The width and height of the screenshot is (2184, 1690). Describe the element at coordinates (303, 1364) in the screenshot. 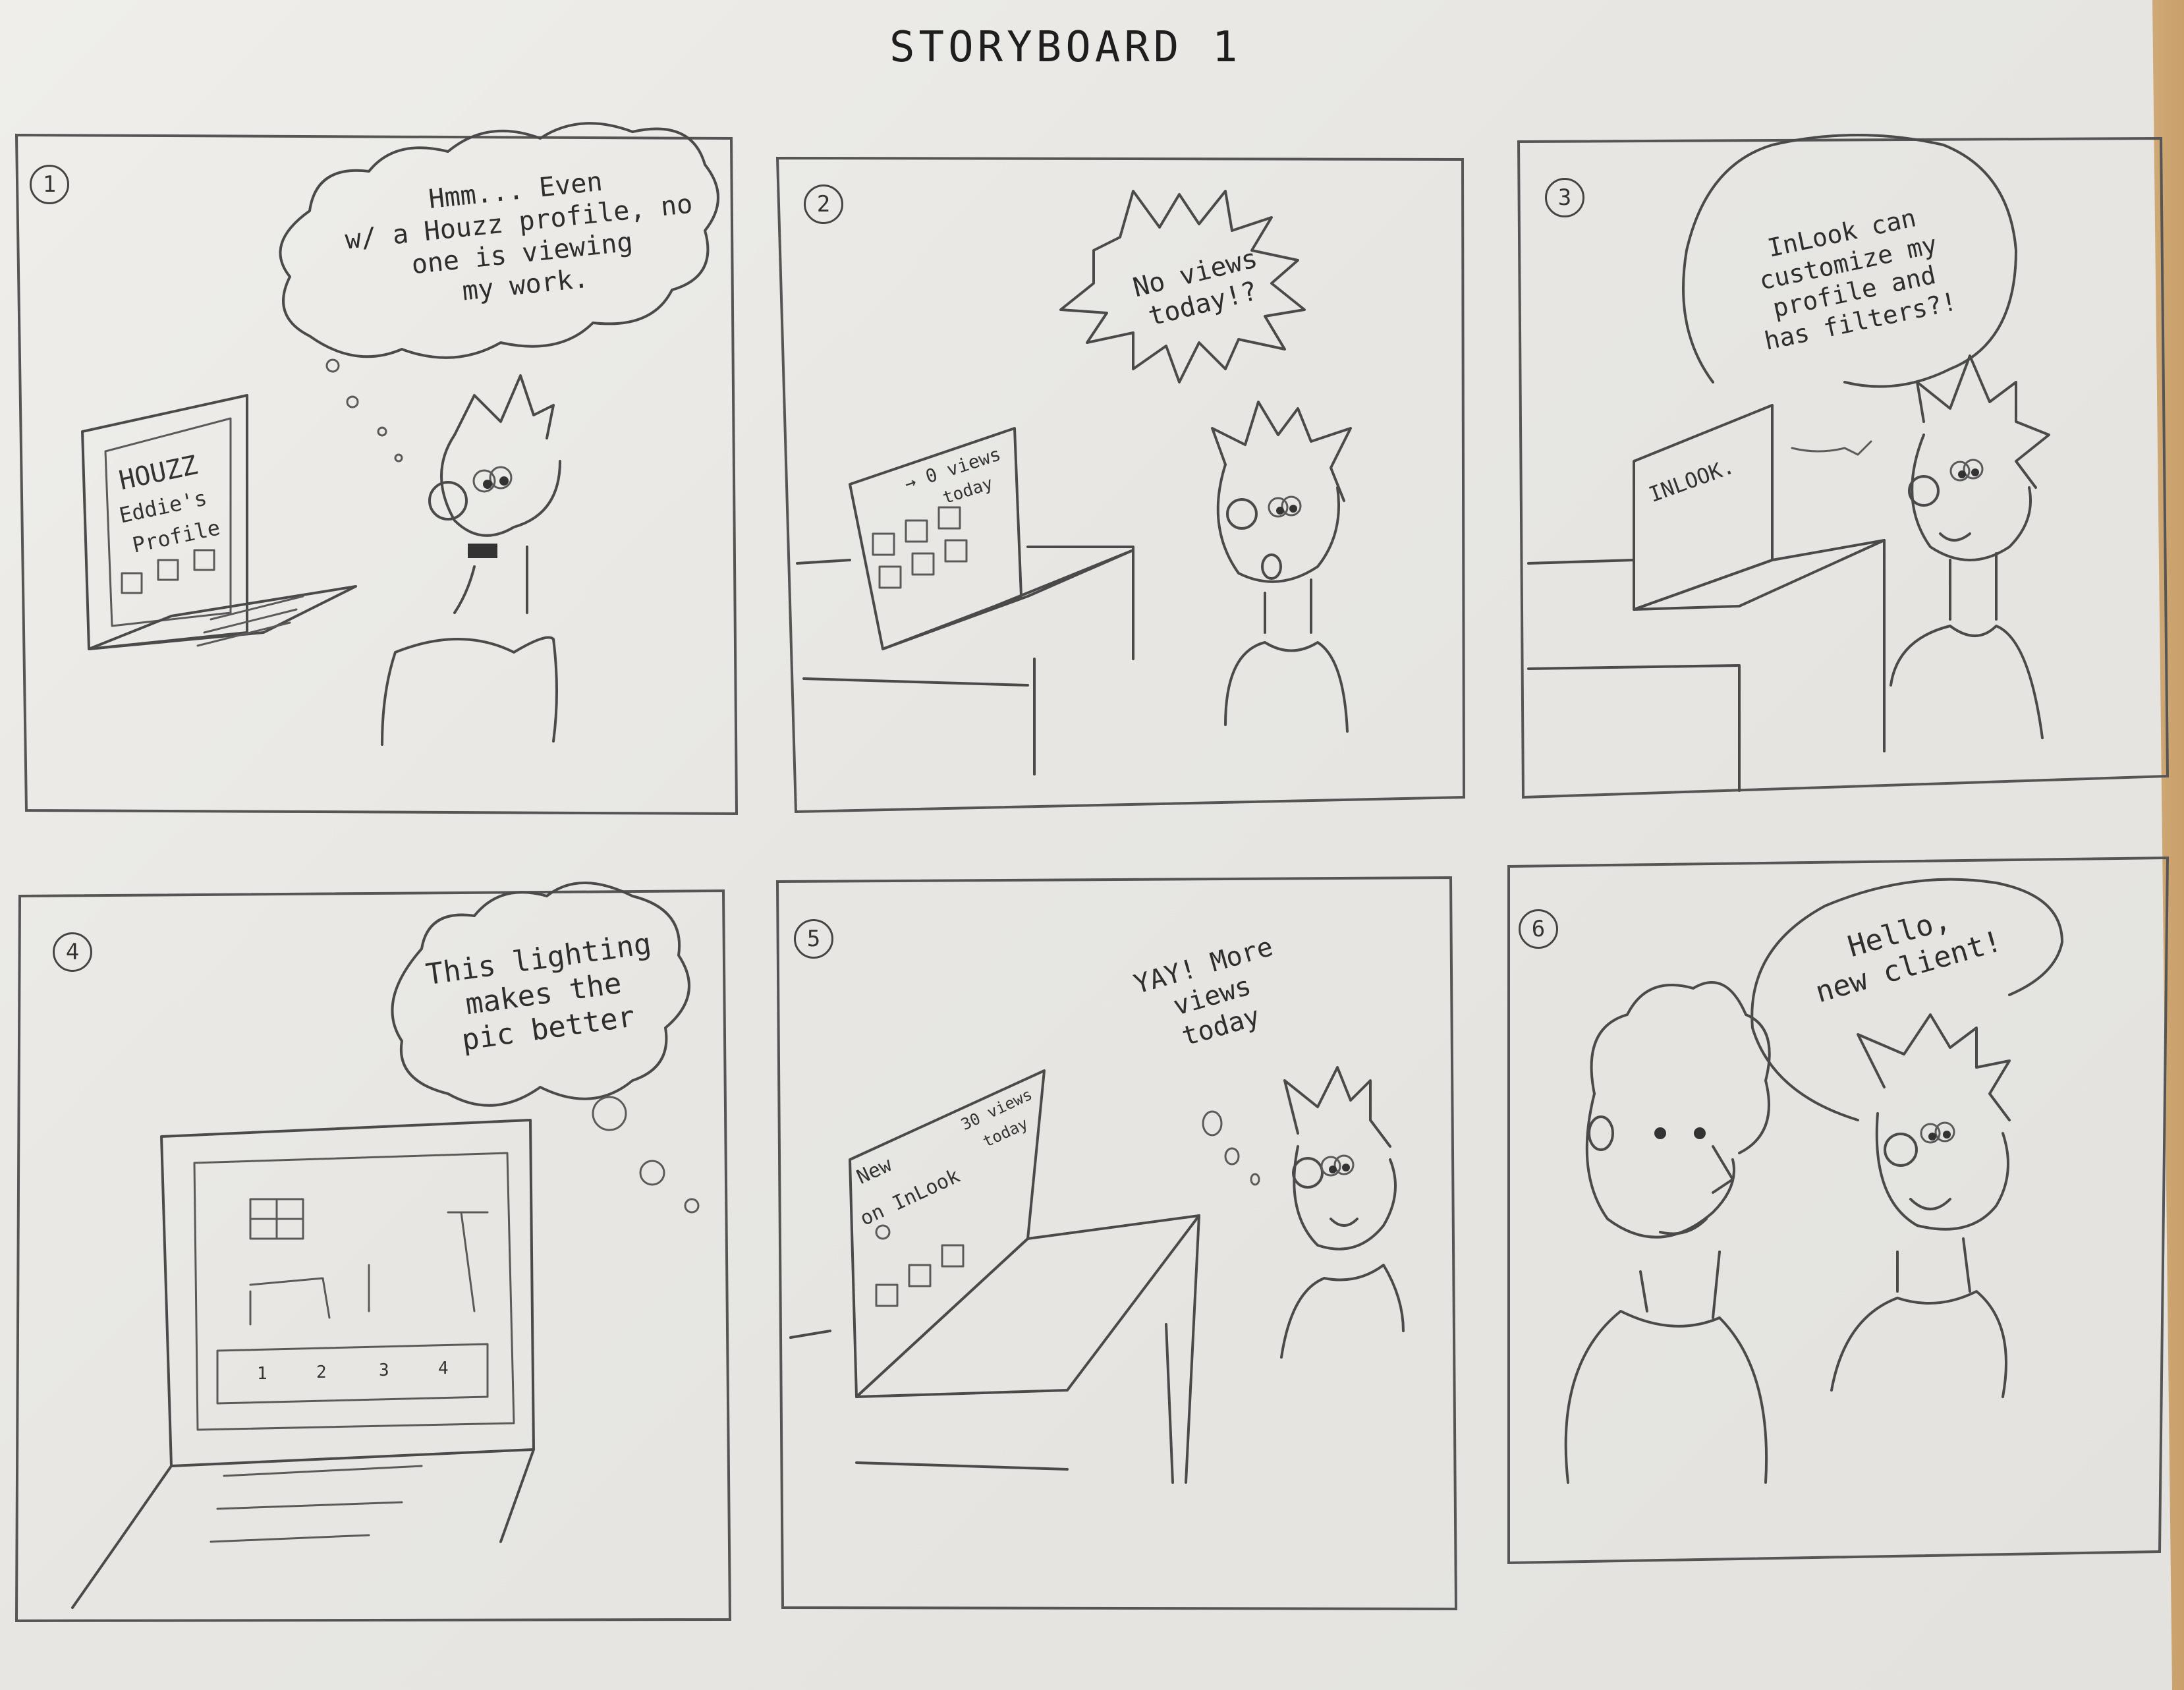

I see `panel-4-laptop-icon` at that location.